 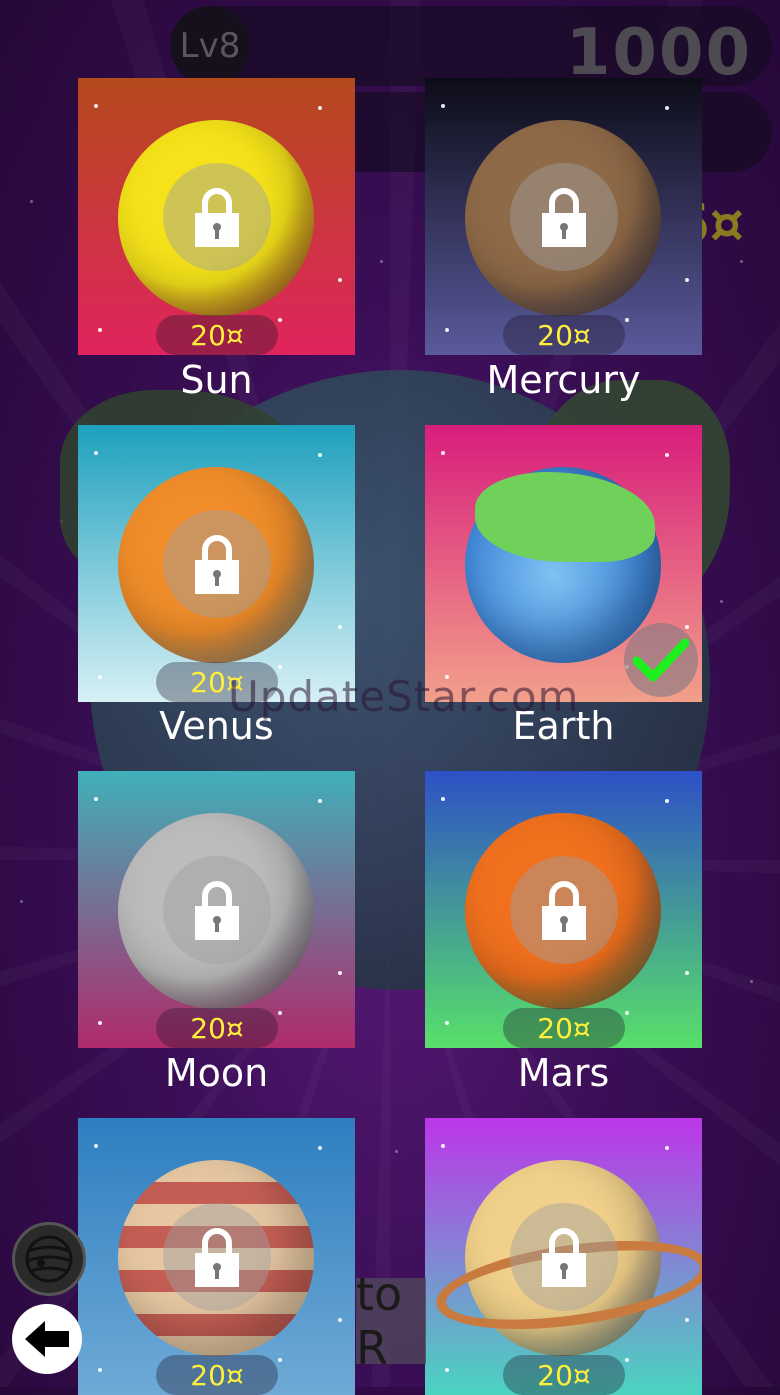 I want to click on back-arrow-icon, so click(x=47, y=1339).